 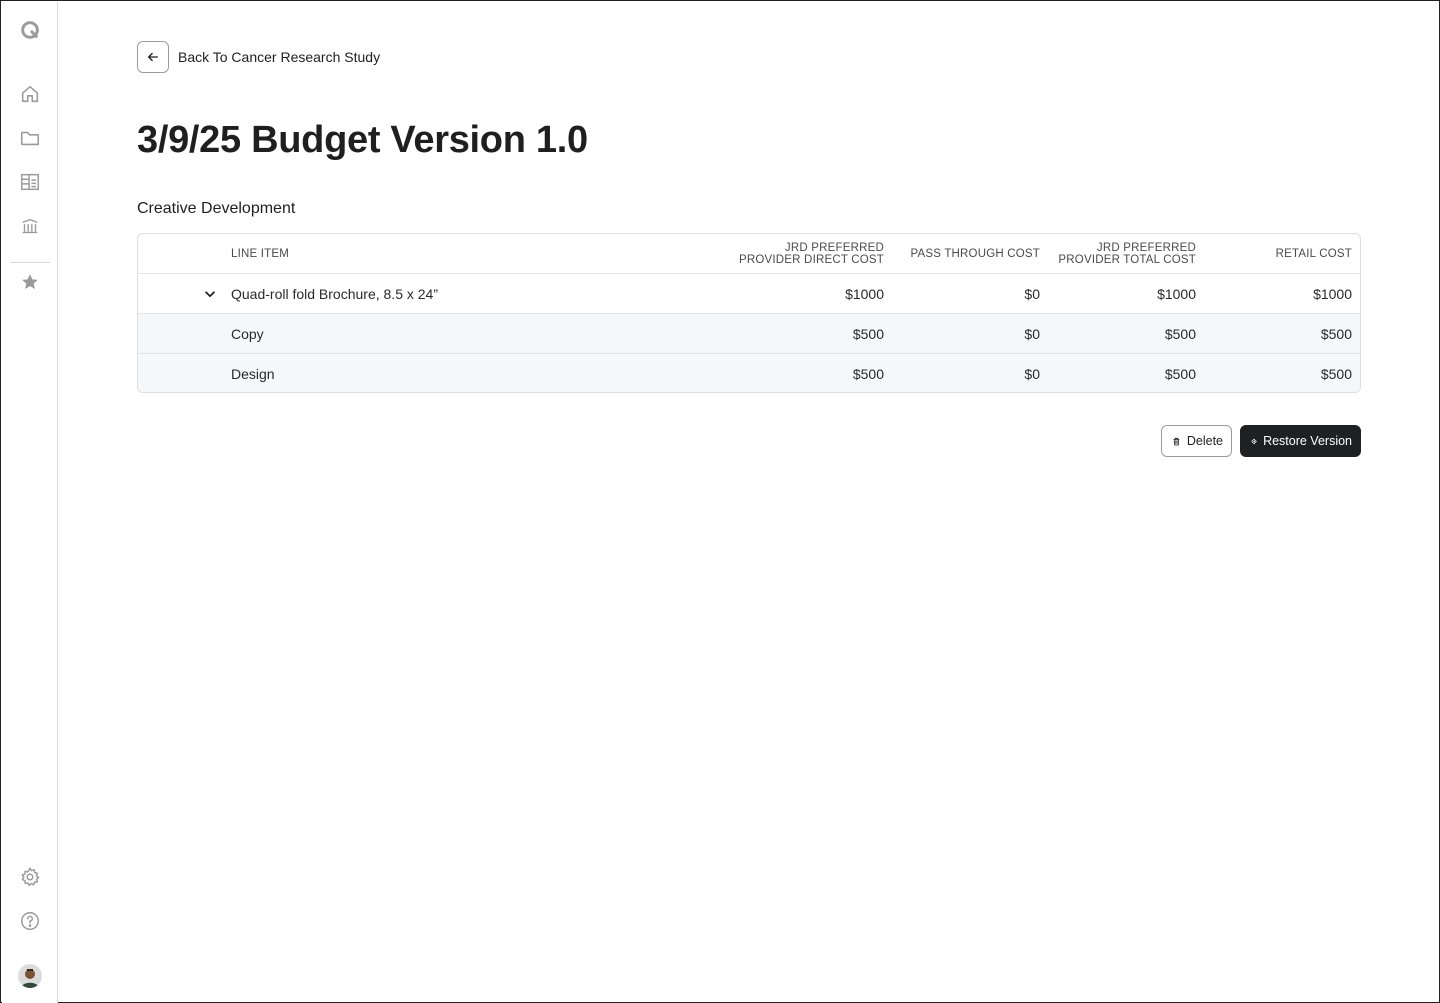 What do you see at coordinates (30, 877) in the screenshot?
I see `gear-icon` at bounding box center [30, 877].